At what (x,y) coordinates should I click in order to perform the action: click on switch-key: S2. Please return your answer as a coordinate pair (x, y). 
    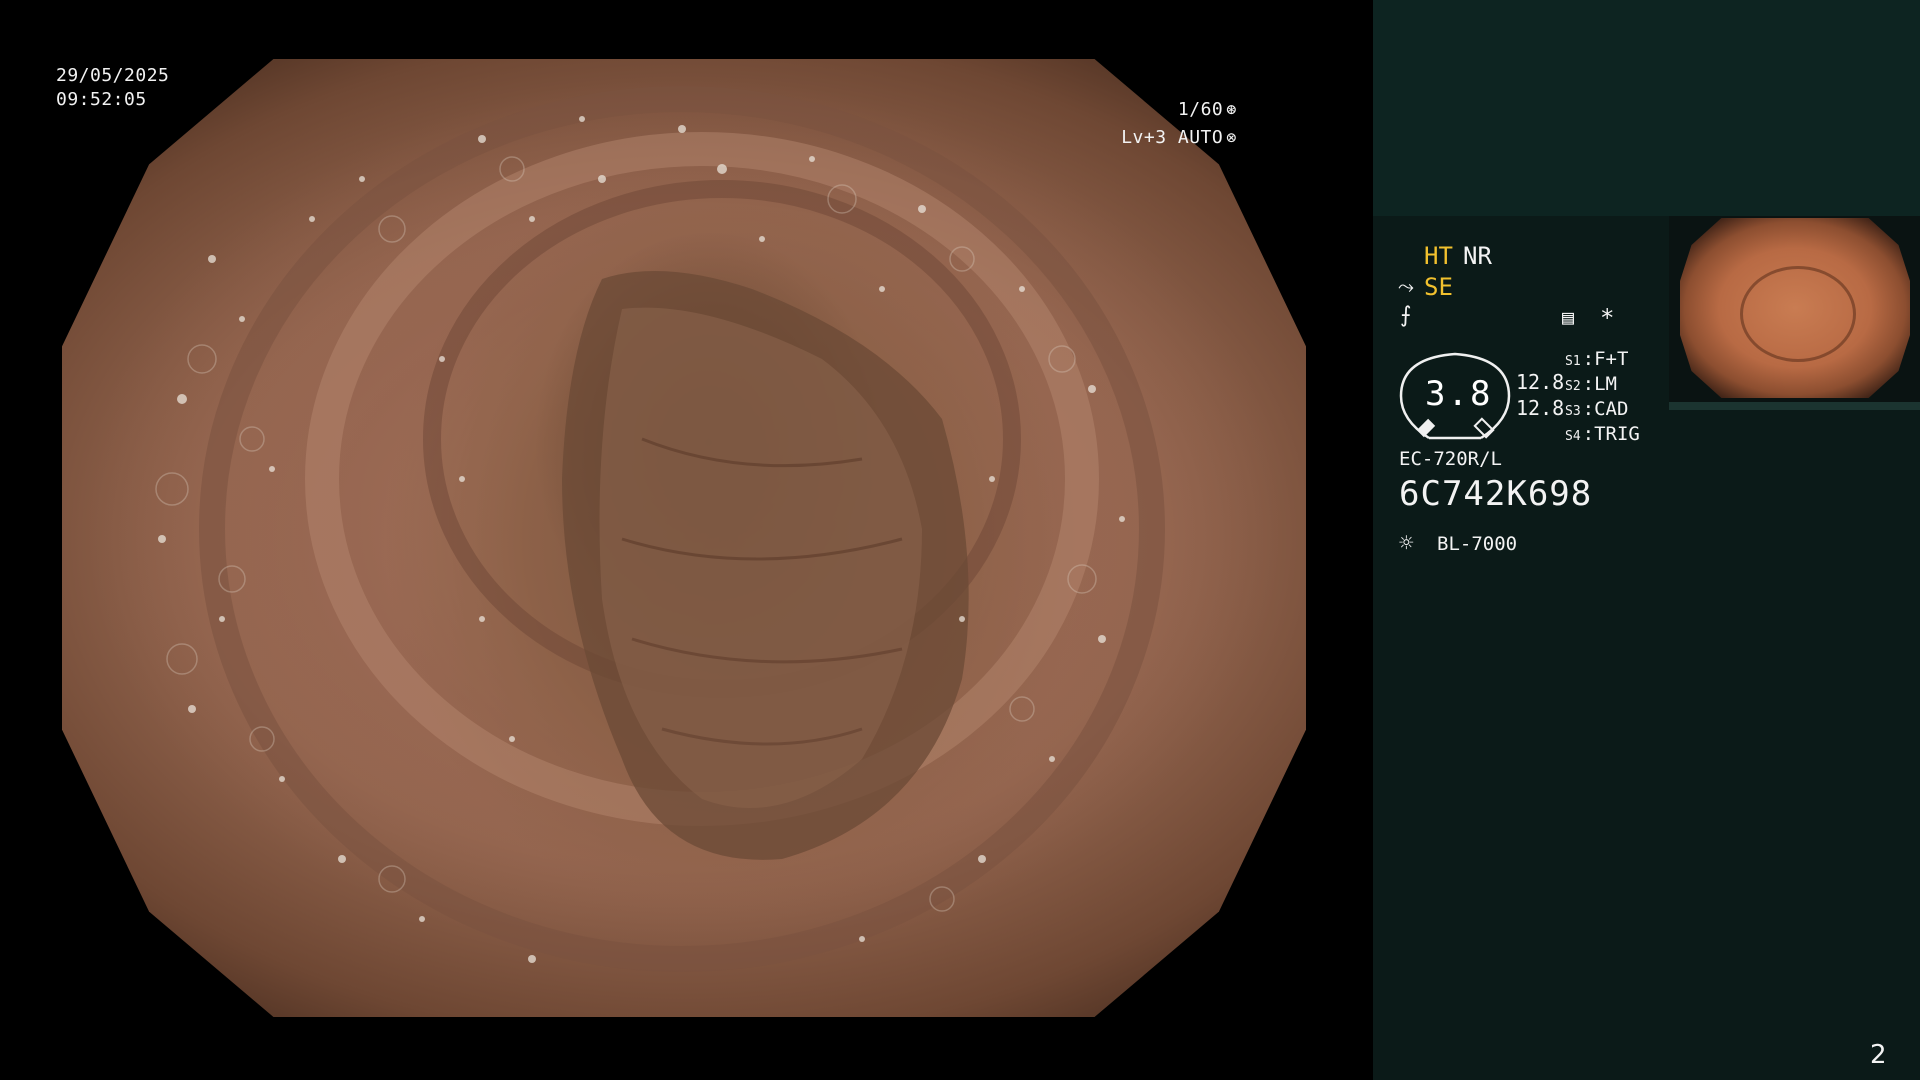
    Looking at the image, I should click on (1573, 386).